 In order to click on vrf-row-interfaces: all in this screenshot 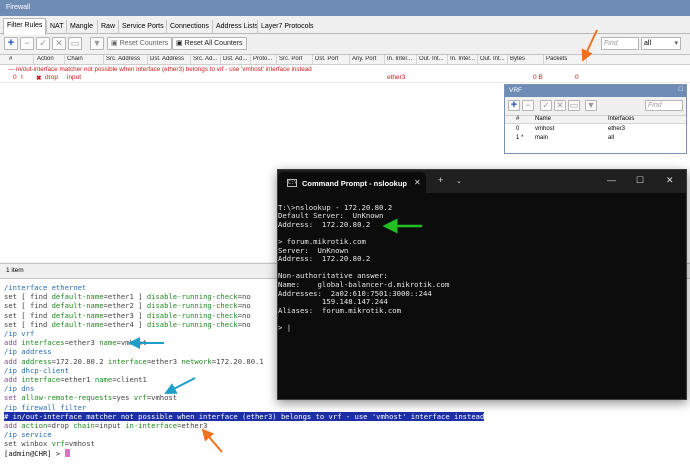, I will do `click(611, 138)`.